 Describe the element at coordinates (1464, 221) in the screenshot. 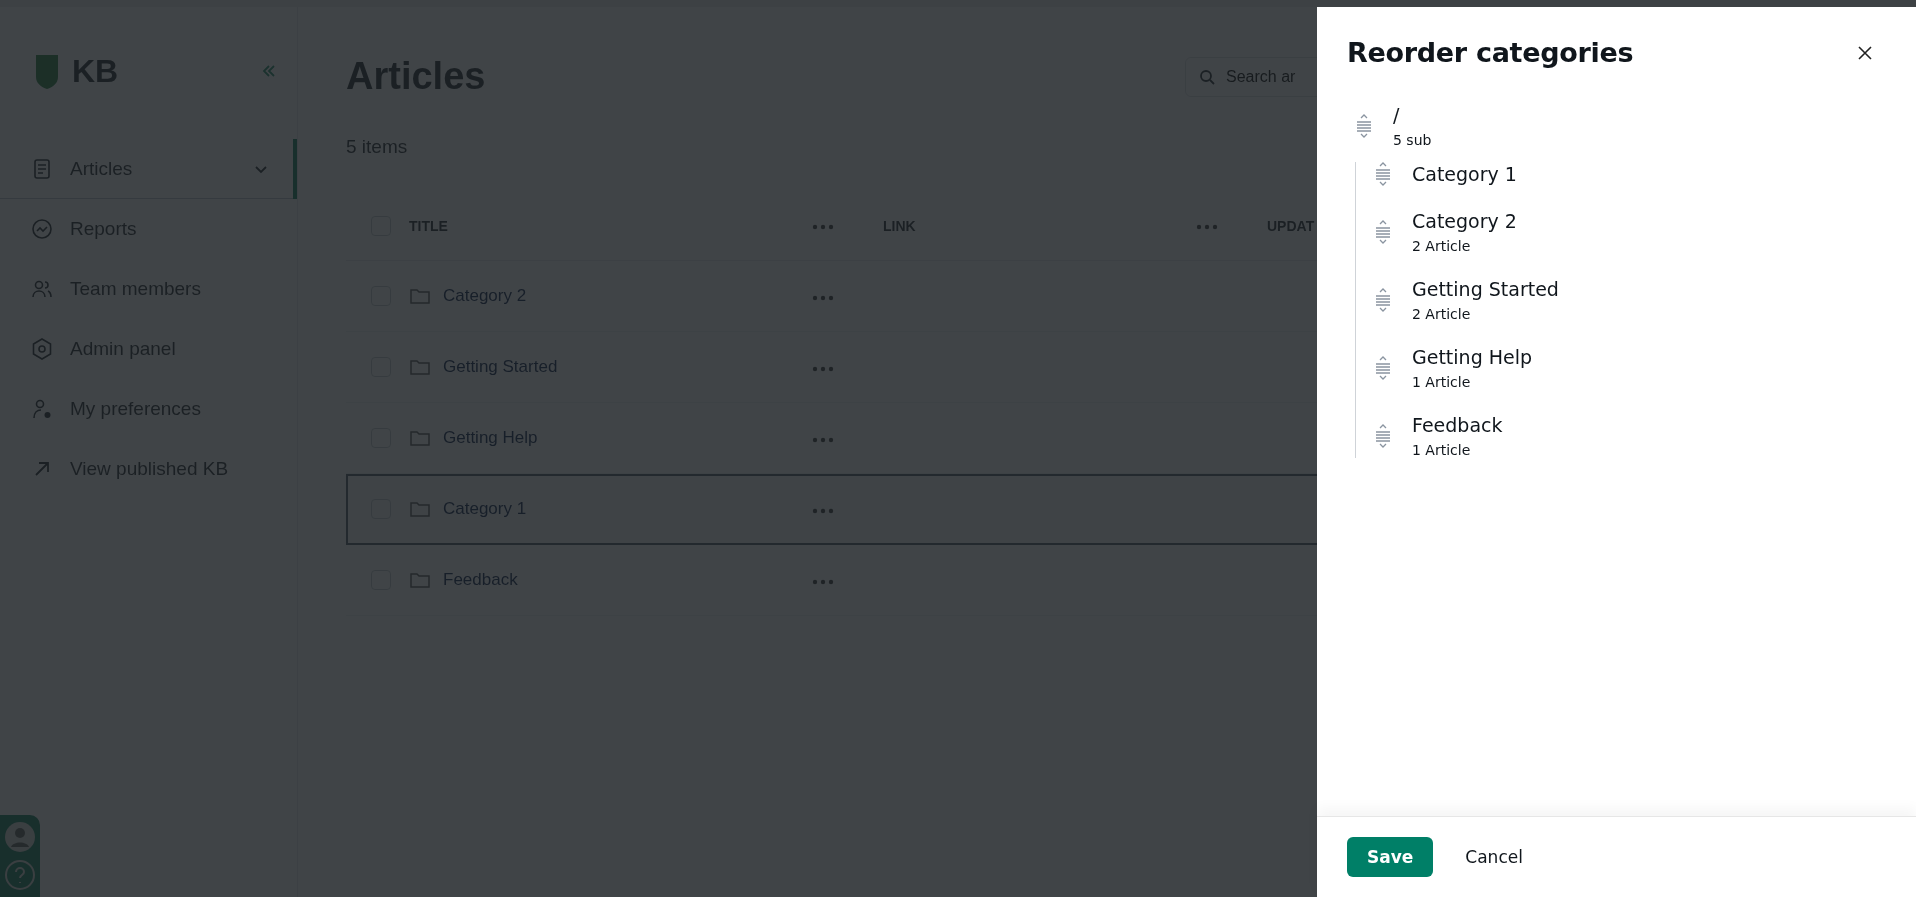

I see `category-name: Category 2` at that location.